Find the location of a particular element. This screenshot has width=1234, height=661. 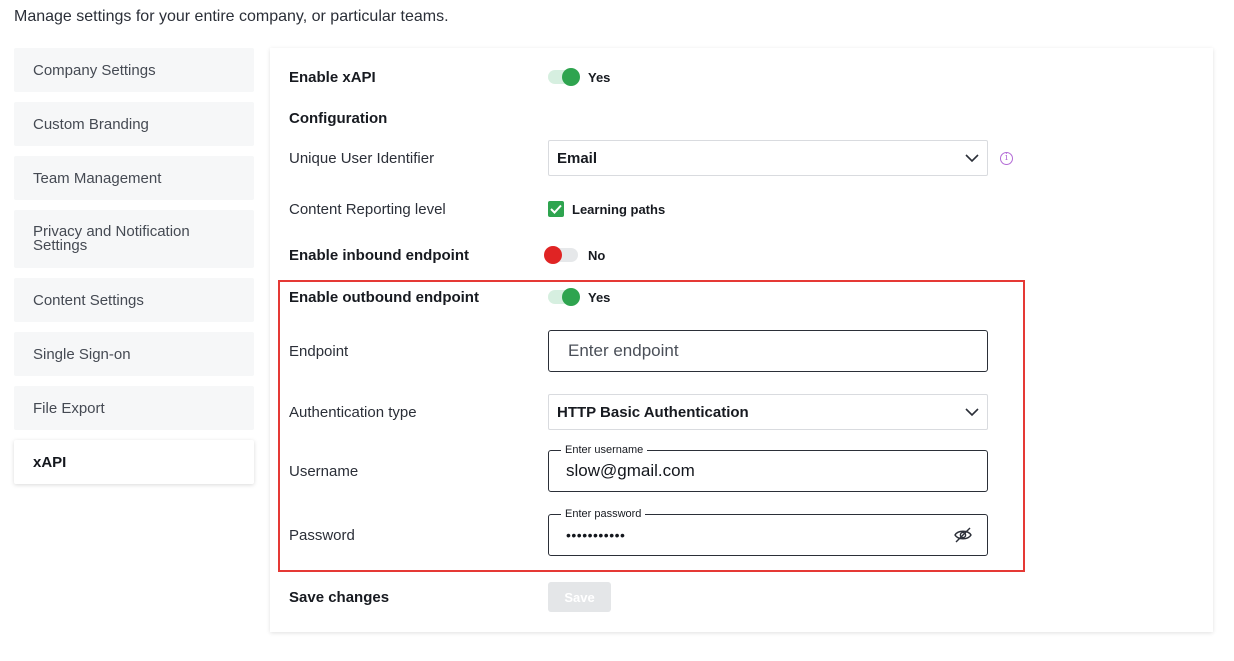

username-field-label: Enter username is located at coordinates (604, 450).